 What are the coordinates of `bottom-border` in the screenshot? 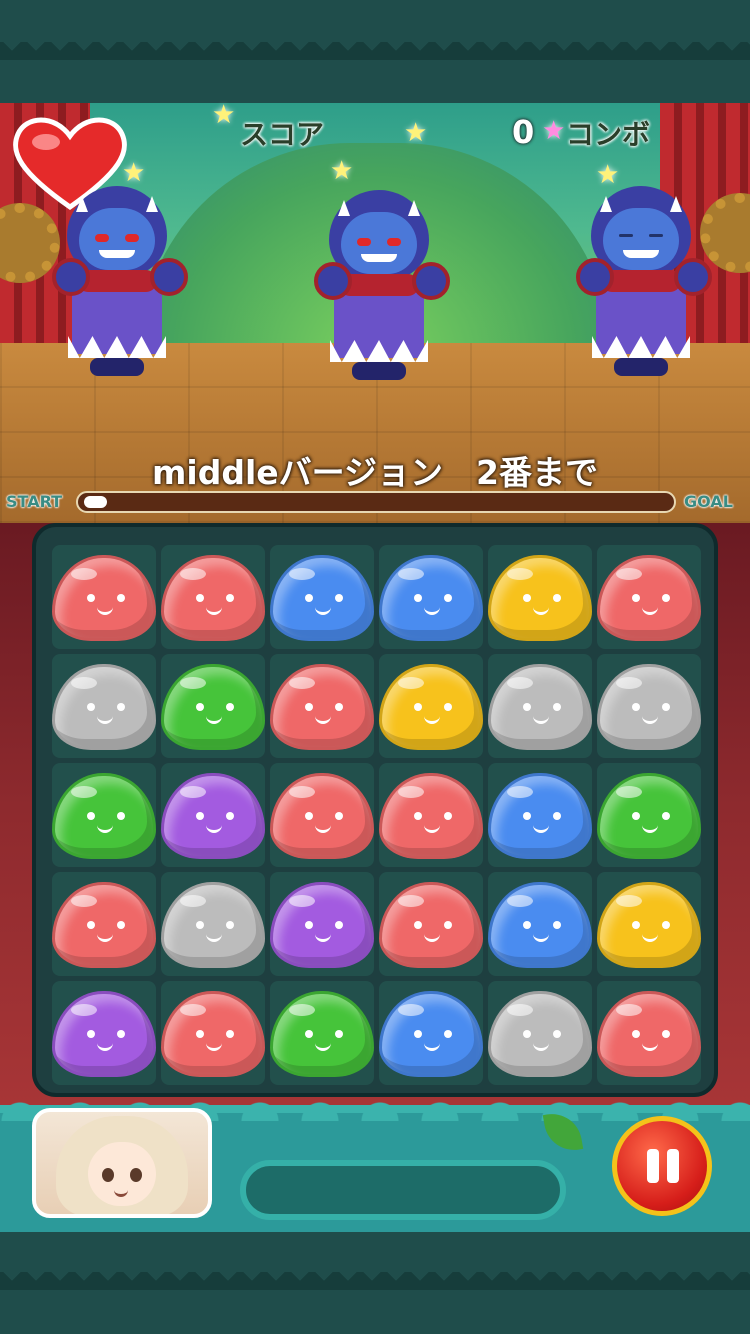 It's located at (375, 1283).